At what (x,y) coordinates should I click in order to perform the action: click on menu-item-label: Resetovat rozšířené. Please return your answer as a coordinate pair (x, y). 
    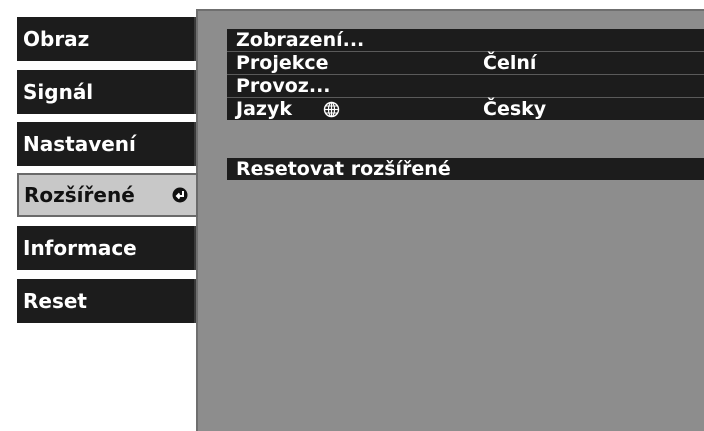
    Looking at the image, I should click on (343, 169).